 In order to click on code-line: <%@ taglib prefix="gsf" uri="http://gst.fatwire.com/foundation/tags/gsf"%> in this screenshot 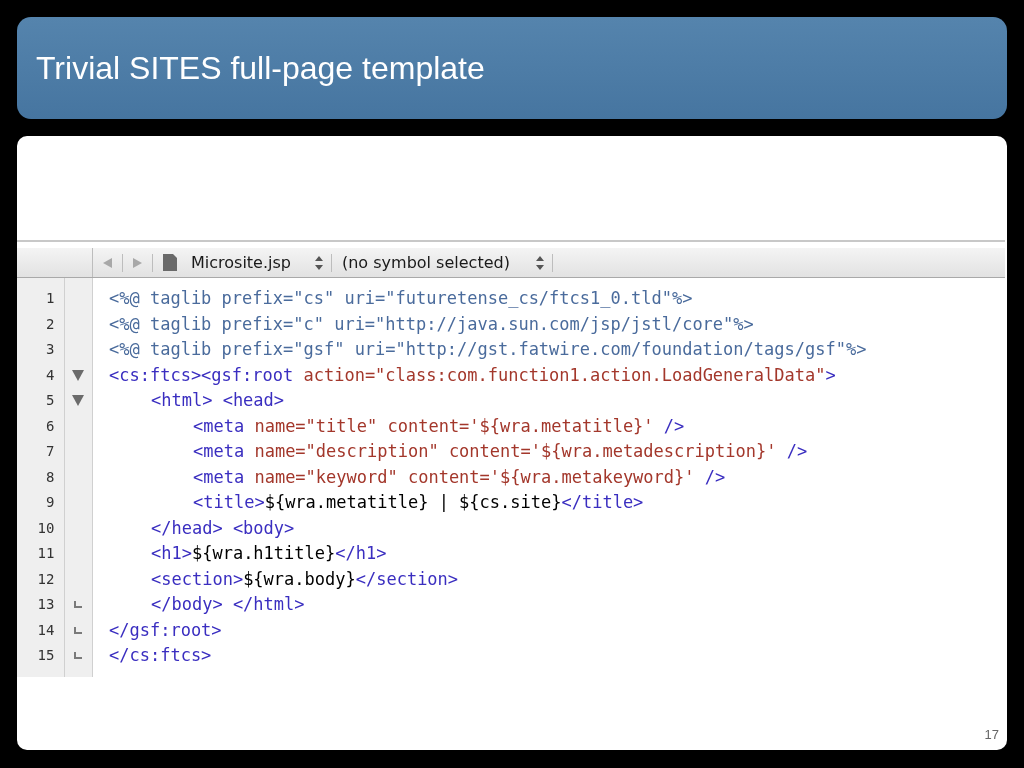, I will do `click(488, 350)`.